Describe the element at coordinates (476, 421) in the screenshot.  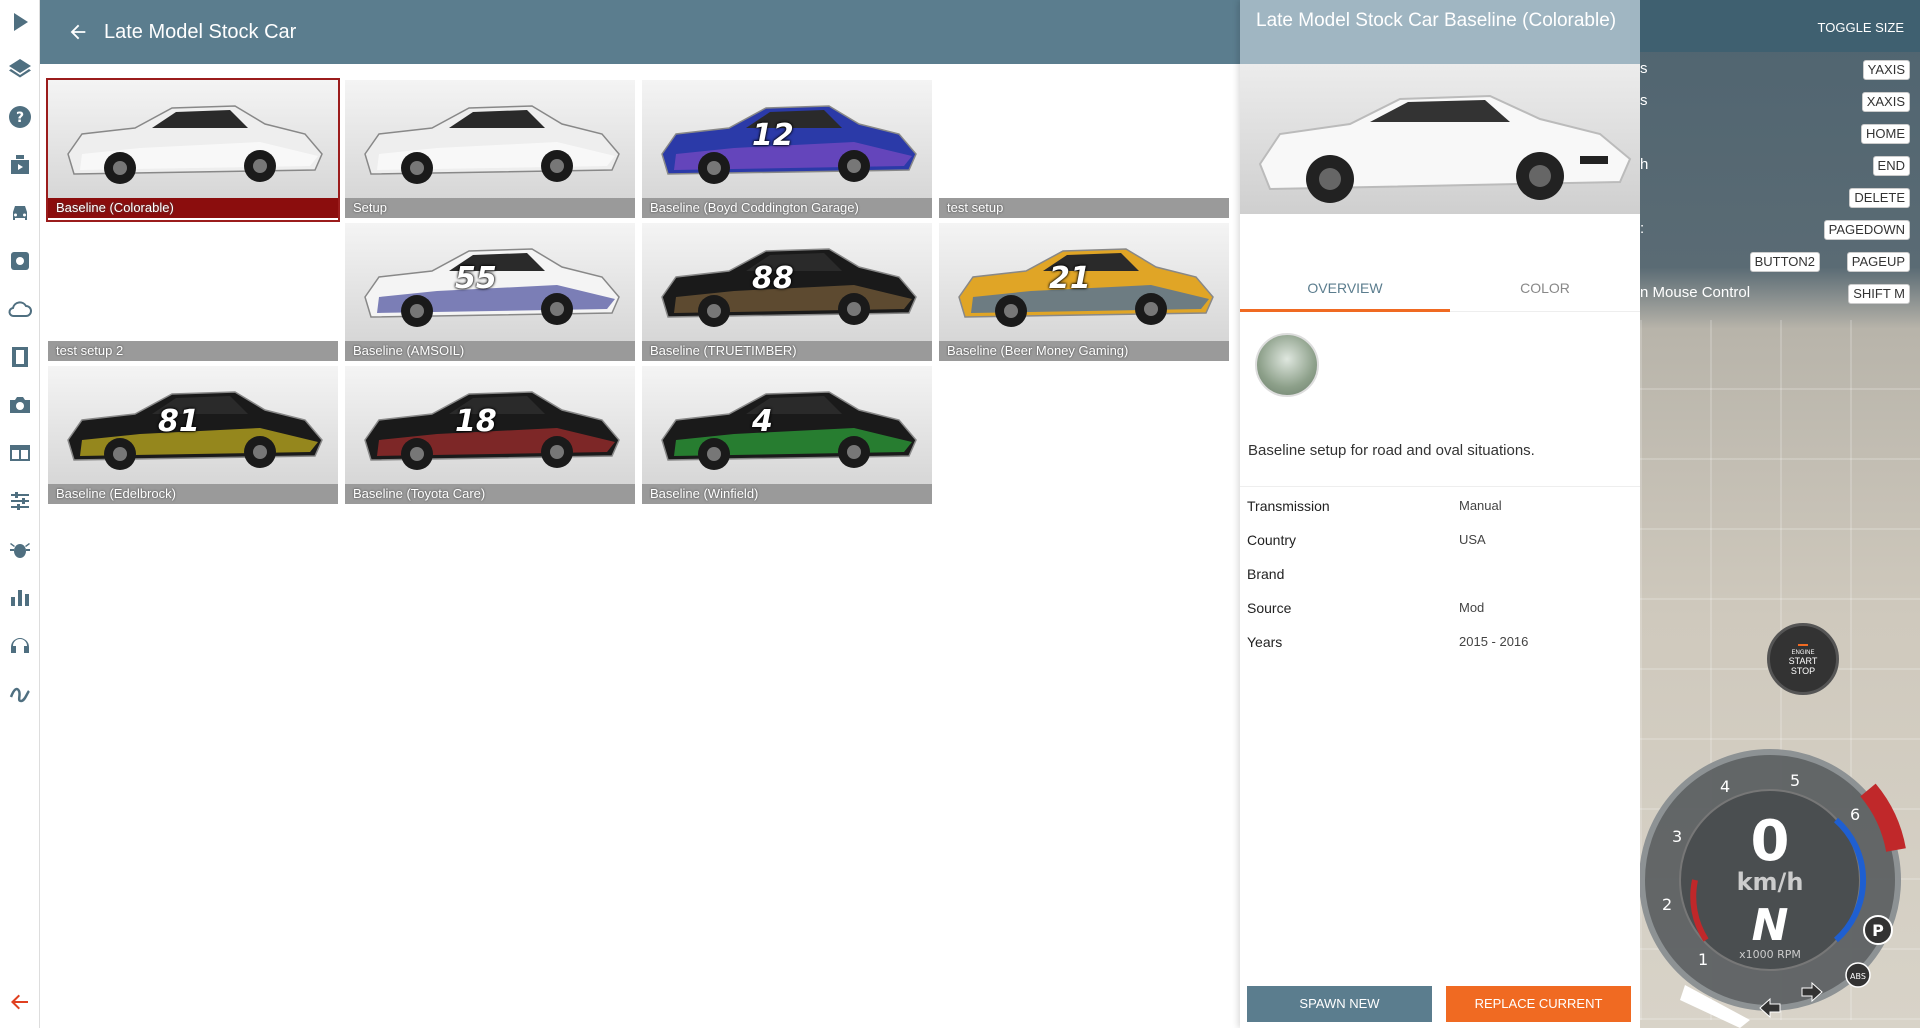
I see `car-number: 18` at that location.